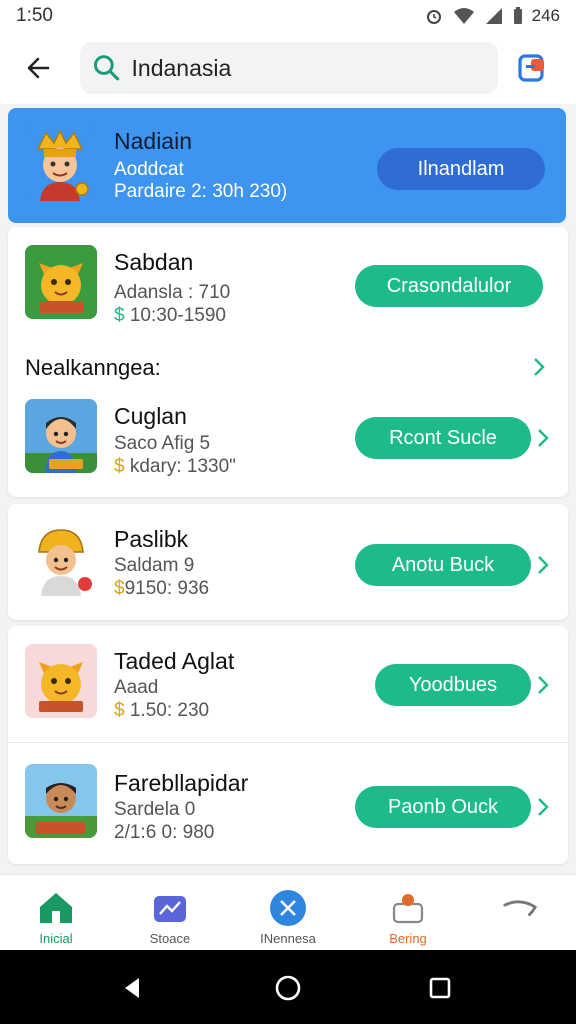  I want to click on back-button, so click(38, 68).